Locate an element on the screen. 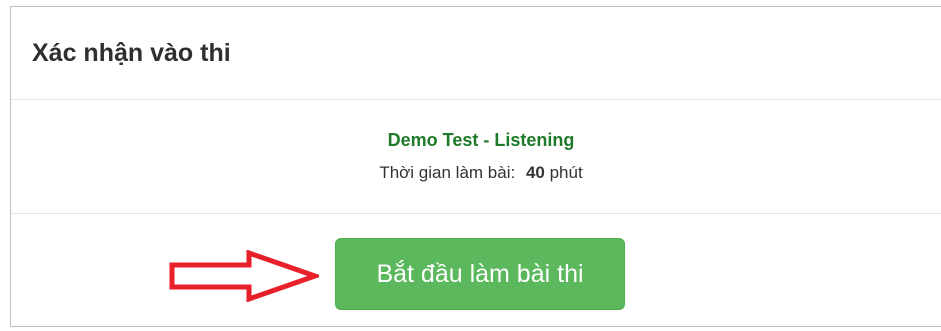  start-exam-button: Bắt đầu làm bài thi is located at coordinates (480, 274).